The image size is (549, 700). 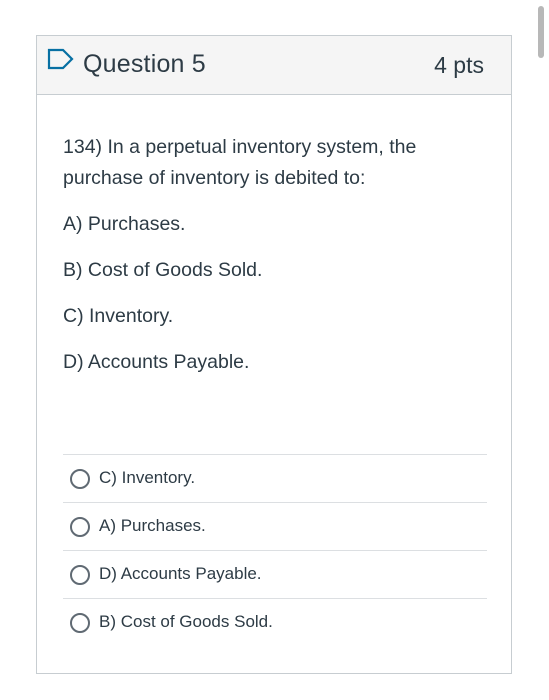 What do you see at coordinates (214, 178) in the screenshot?
I see `question-text-line: purchase of inventory is debited to:` at bounding box center [214, 178].